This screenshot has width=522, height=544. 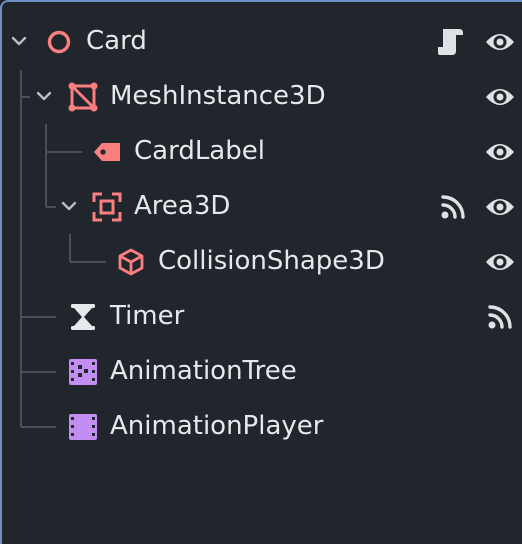 I want to click on hourglass-icon, so click(x=83, y=317).